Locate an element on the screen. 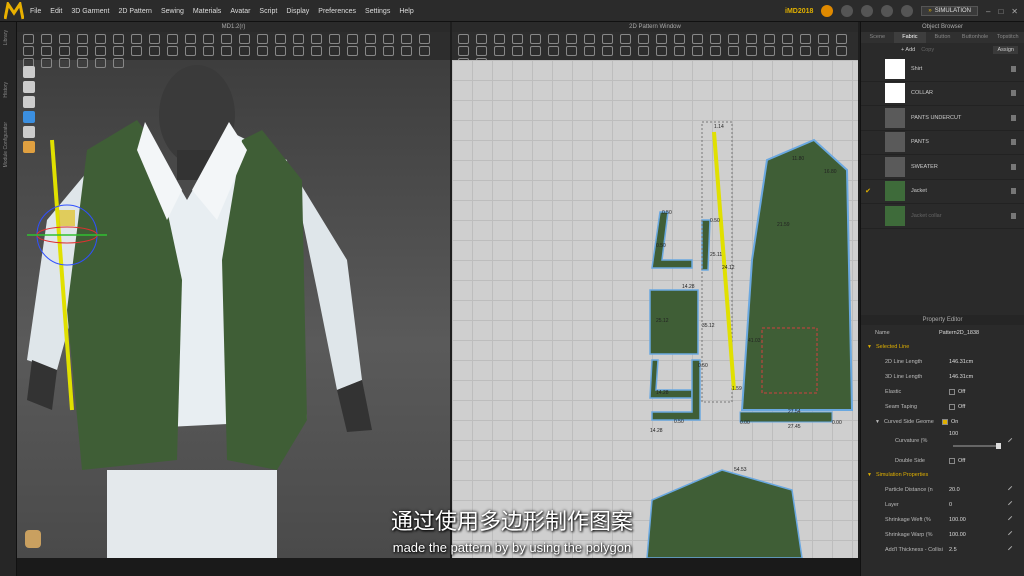 Image resolution: width=1024 pixels, height=576 pixels. menu-item-display: Display is located at coordinates (297, 11).